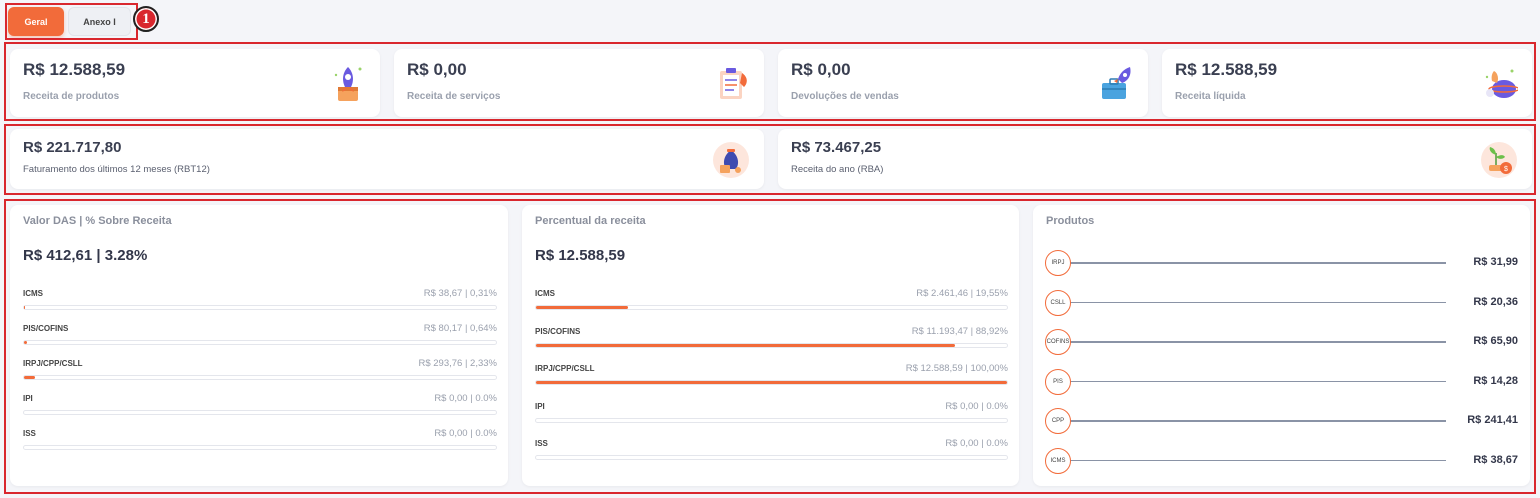 Image resolution: width=1540 pixels, height=498 pixels. I want to click on bar-value: R$ 12.588,59 | 100,00%, so click(956, 368).